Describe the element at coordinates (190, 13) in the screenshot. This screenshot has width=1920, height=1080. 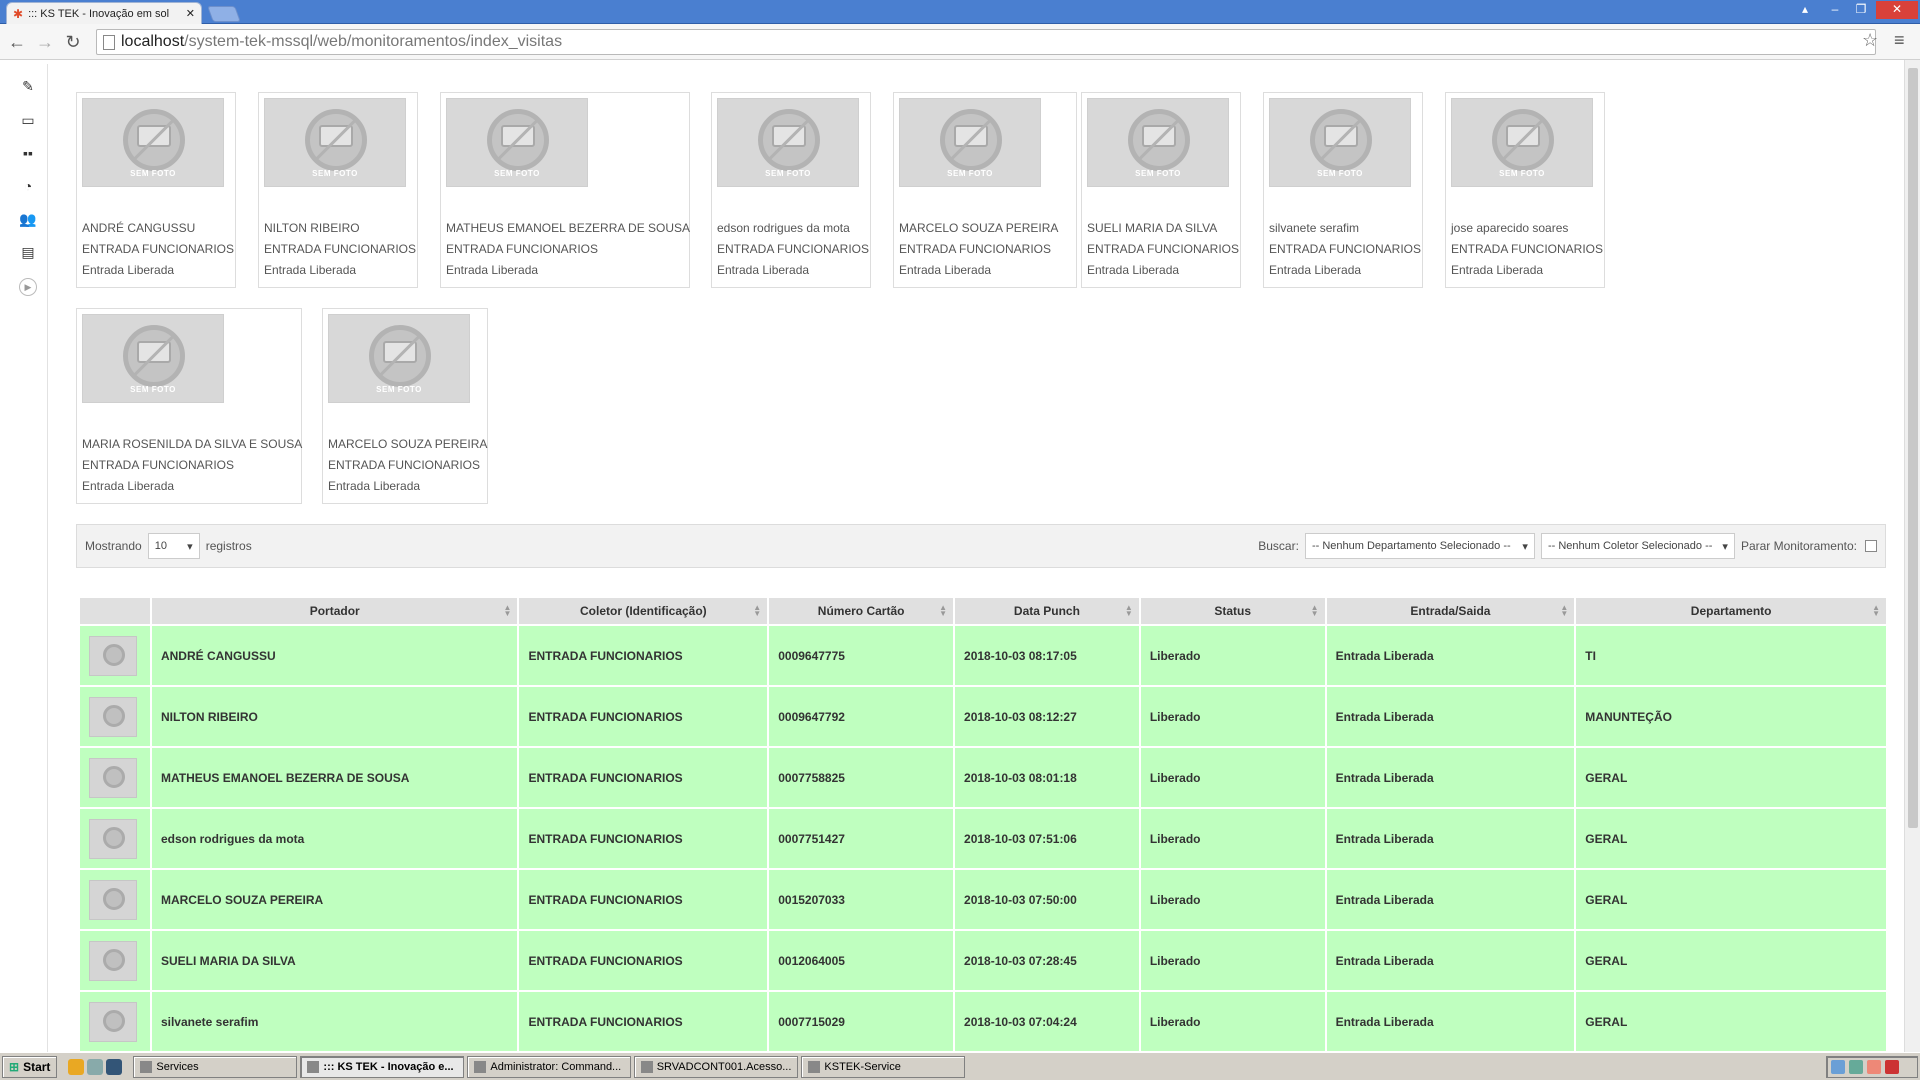
I see `close-tab-icon: ✕` at that location.